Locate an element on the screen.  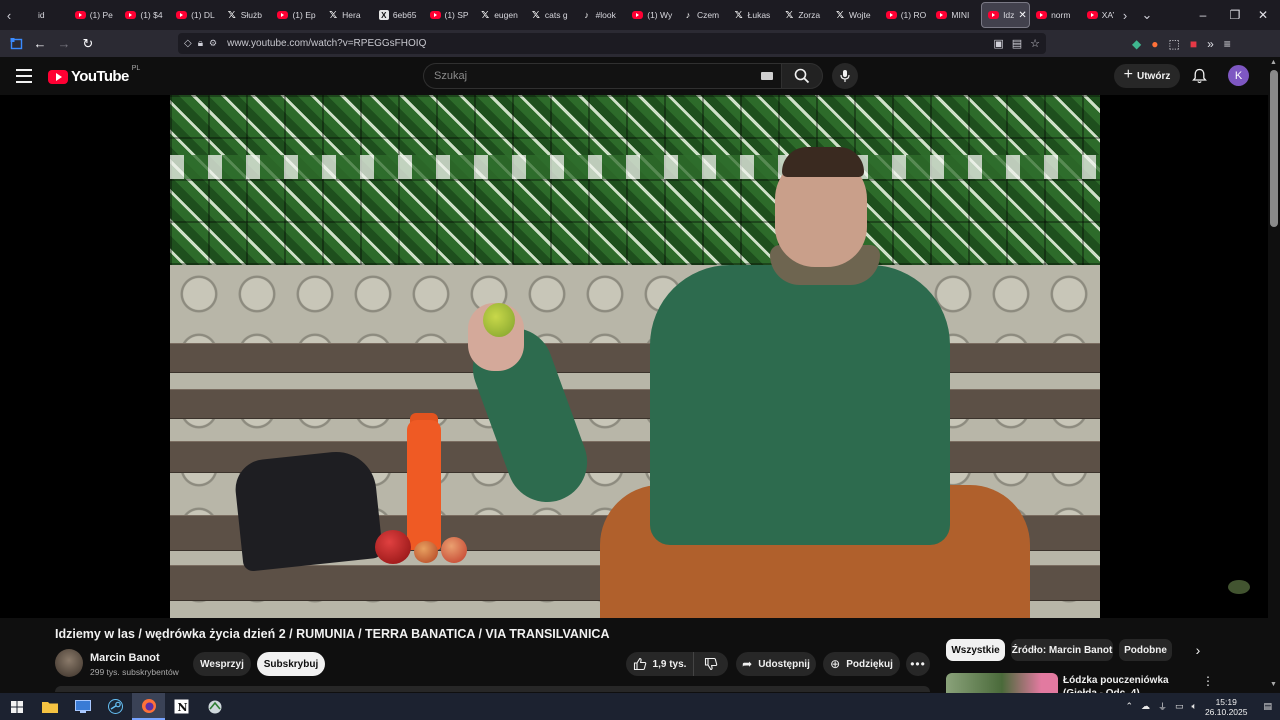
firefox-icon is located at coordinates (148, 706).